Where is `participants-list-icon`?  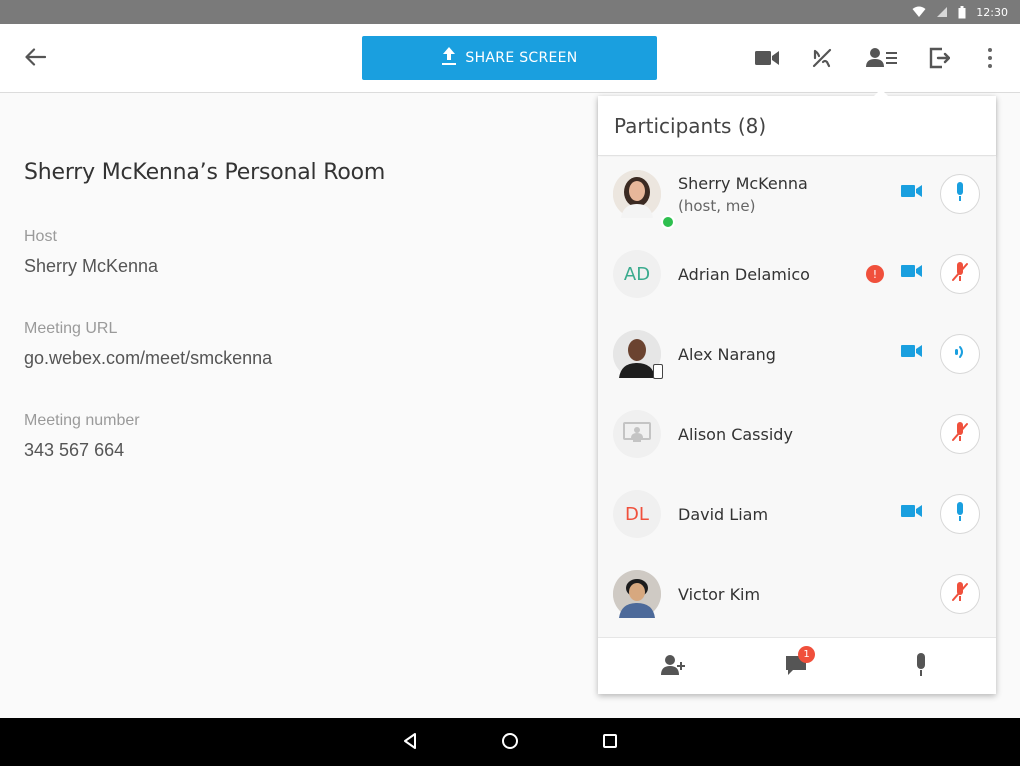
participants-list-icon is located at coordinates (882, 60).